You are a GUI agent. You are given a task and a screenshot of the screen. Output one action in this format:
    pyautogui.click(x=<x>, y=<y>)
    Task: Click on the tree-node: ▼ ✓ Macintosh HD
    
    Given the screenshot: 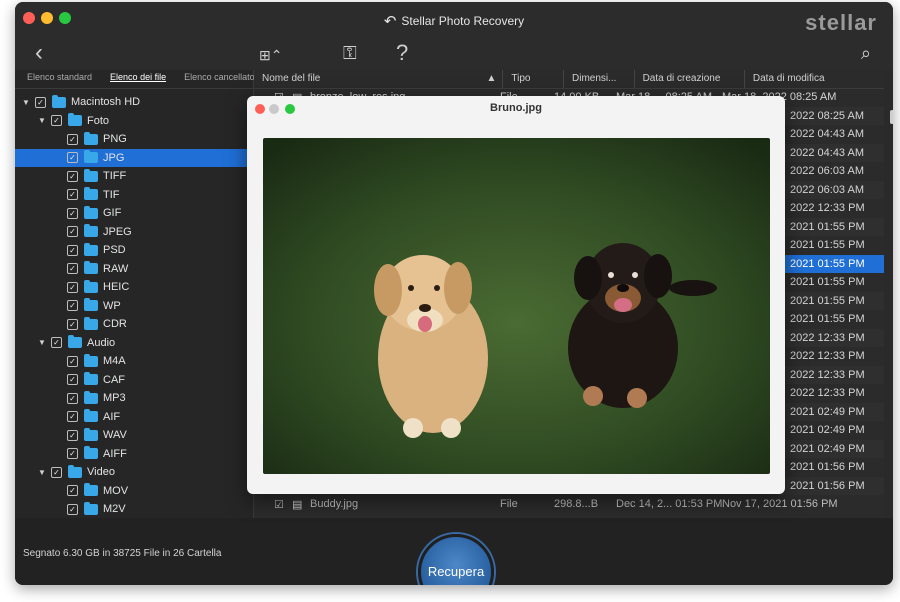 What is the action you would take?
    pyautogui.click(x=134, y=102)
    